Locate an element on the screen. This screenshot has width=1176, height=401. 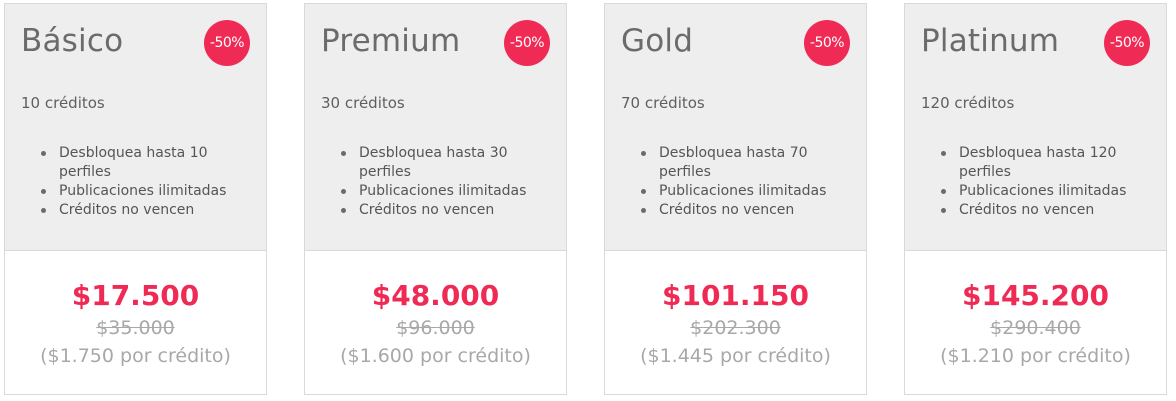
plan-old-price: $35.000 is located at coordinates (135, 328).